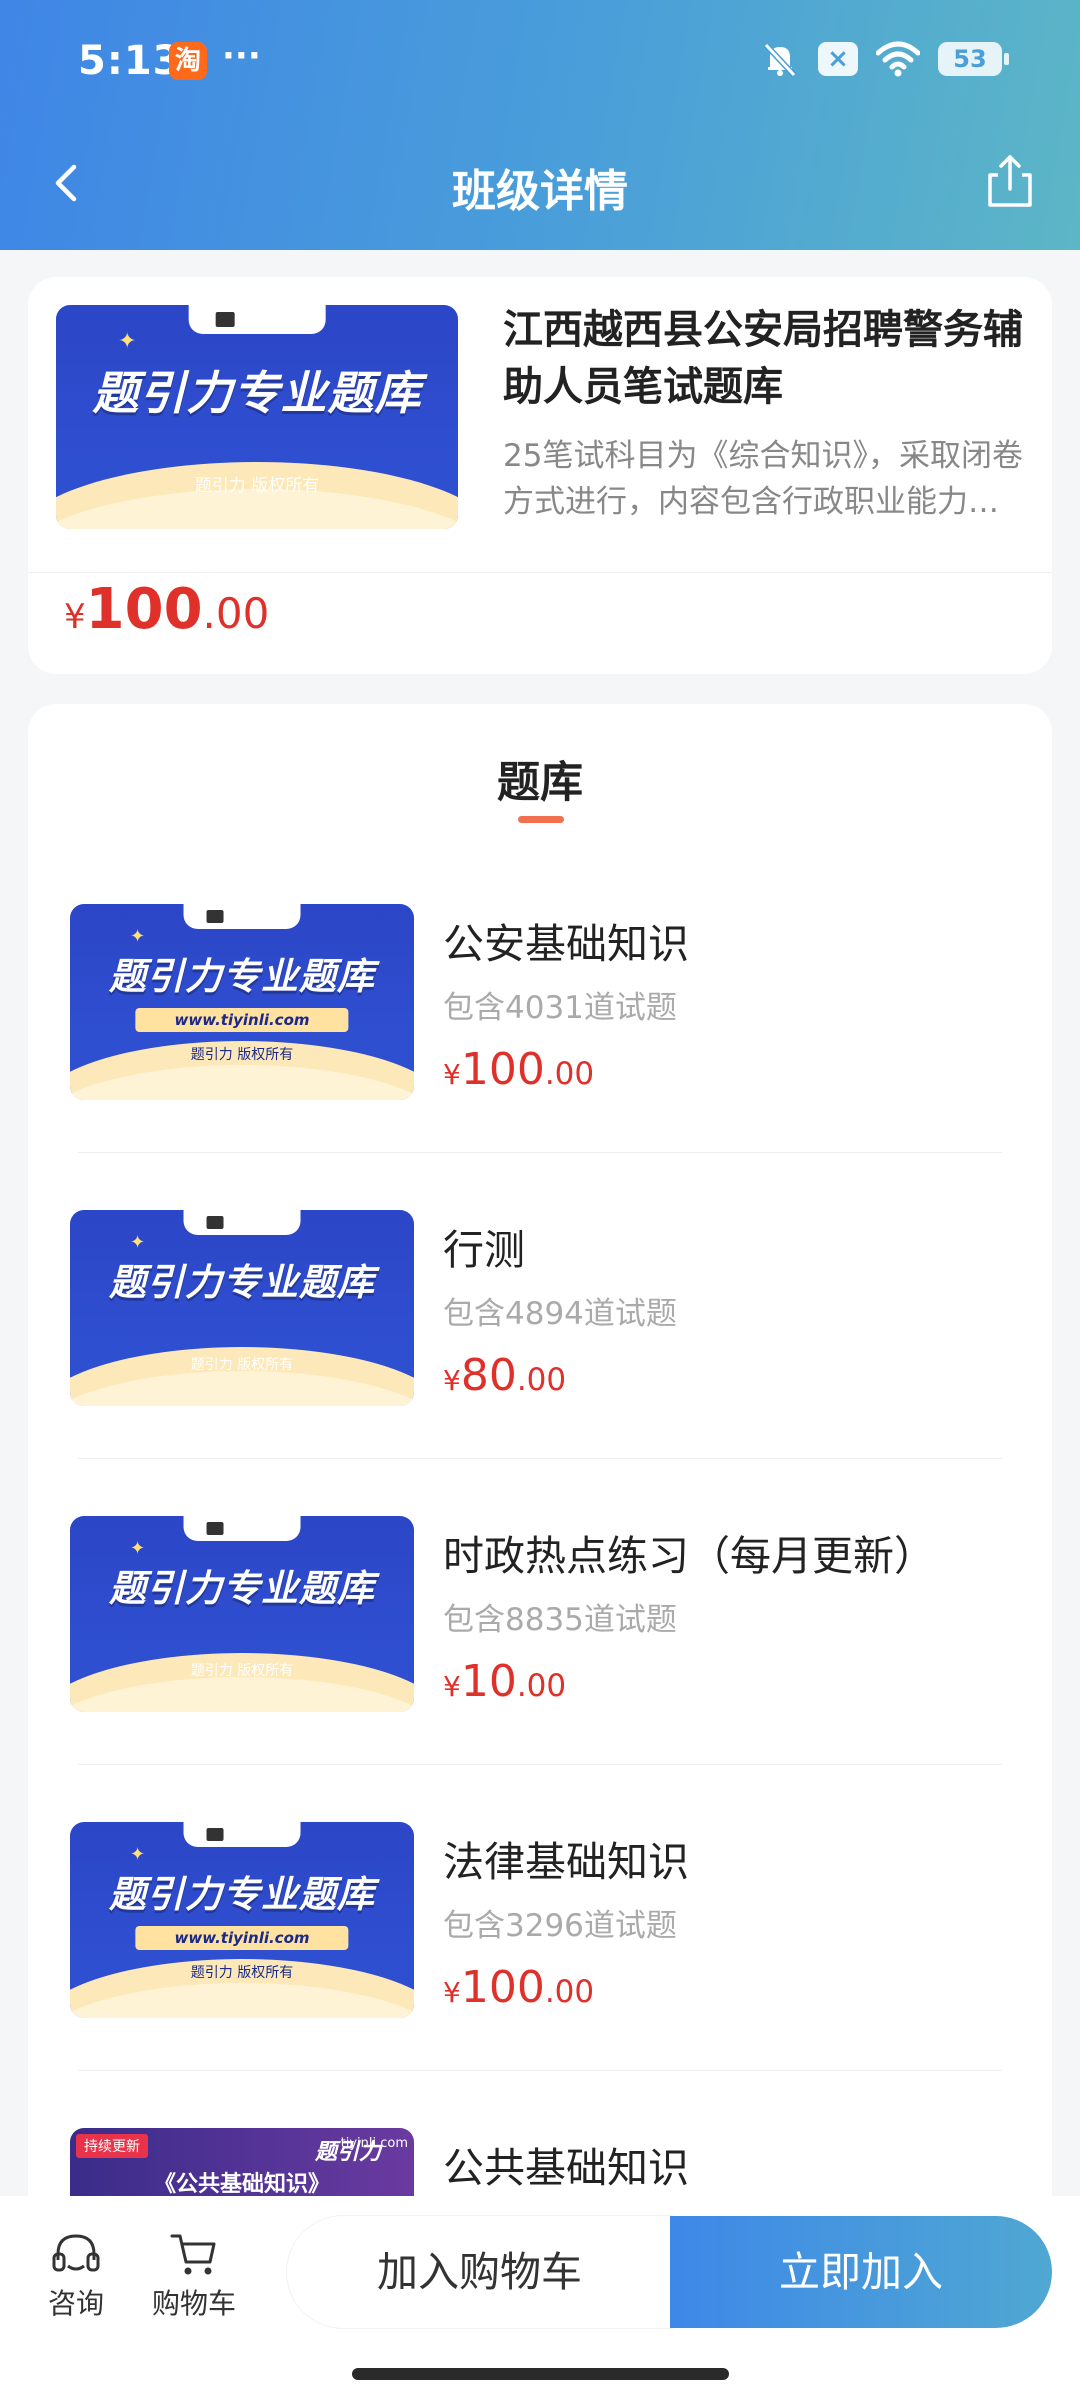 The width and height of the screenshot is (1080, 2400). What do you see at coordinates (1010, 181) in the screenshot?
I see `share-icon` at bounding box center [1010, 181].